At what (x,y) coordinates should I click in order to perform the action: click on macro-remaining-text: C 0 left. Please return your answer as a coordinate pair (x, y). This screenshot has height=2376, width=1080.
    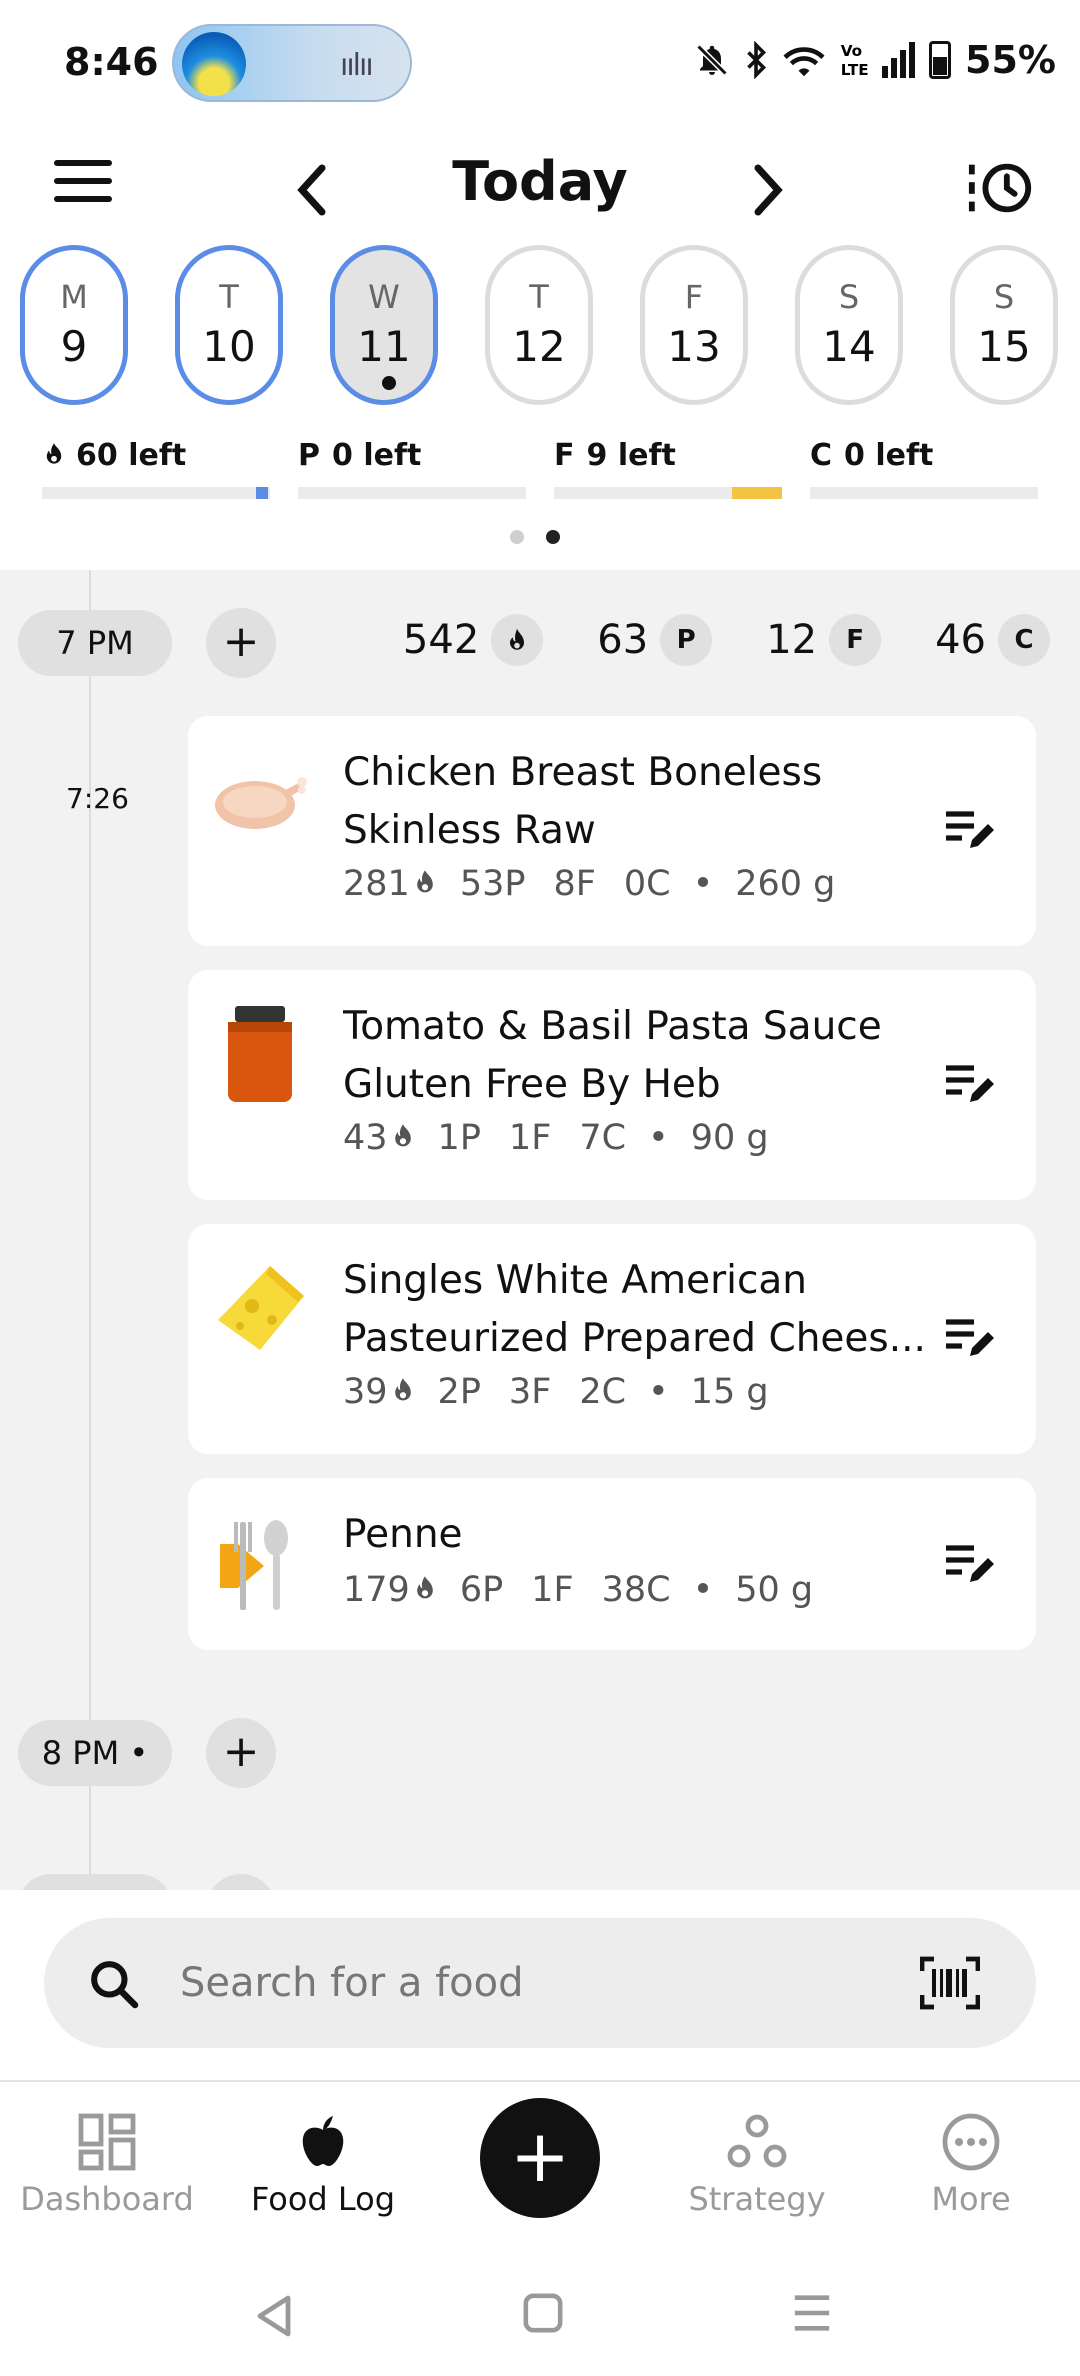
    Looking at the image, I should click on (924, 455).